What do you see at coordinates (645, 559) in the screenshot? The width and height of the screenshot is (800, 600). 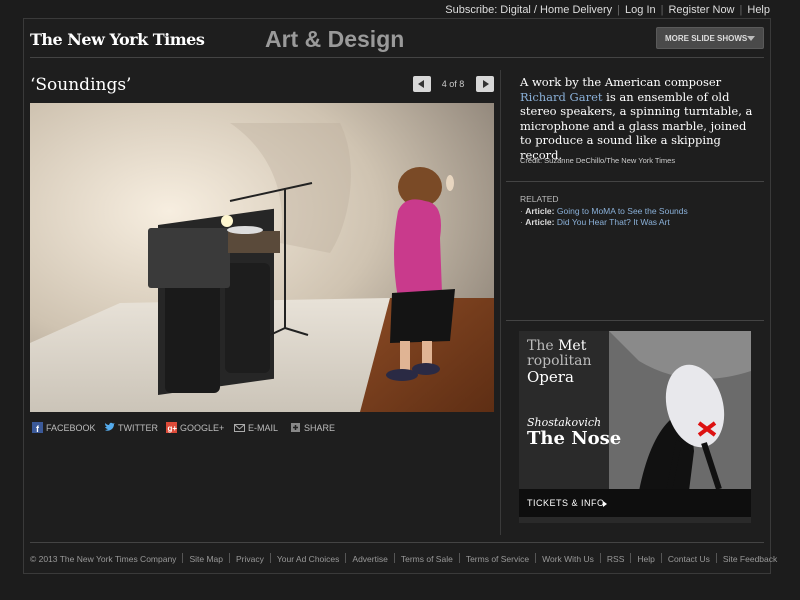 I see `footer-link: Help` at bounding box center [645, 559].